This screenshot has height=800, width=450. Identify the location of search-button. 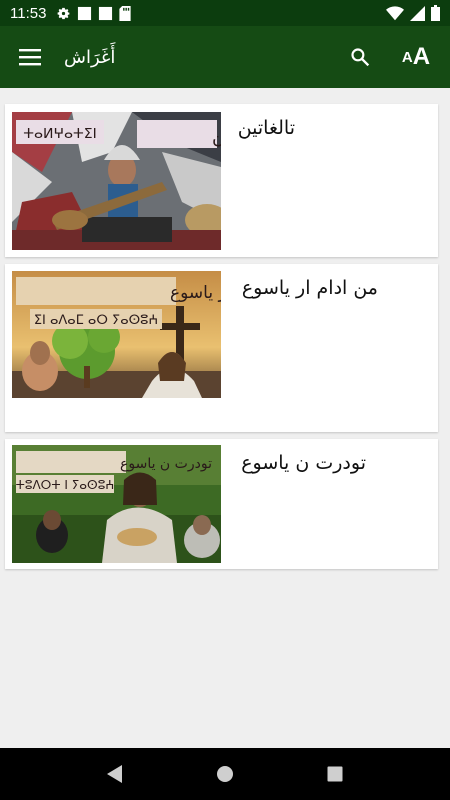
(360, 57).